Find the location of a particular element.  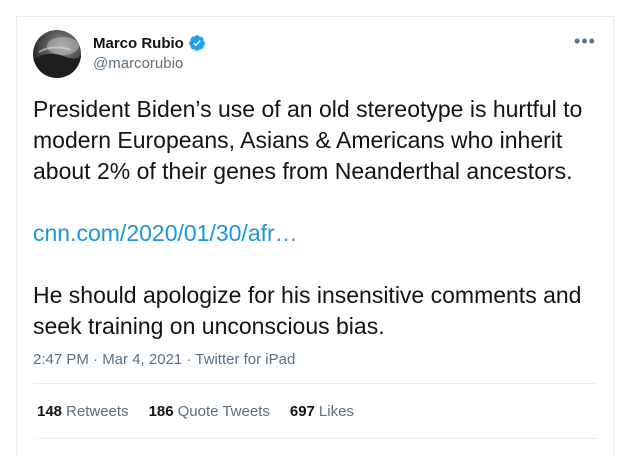

quote-tweets-stat: 186 Quote Tweets is located at coordinates (209, 411).